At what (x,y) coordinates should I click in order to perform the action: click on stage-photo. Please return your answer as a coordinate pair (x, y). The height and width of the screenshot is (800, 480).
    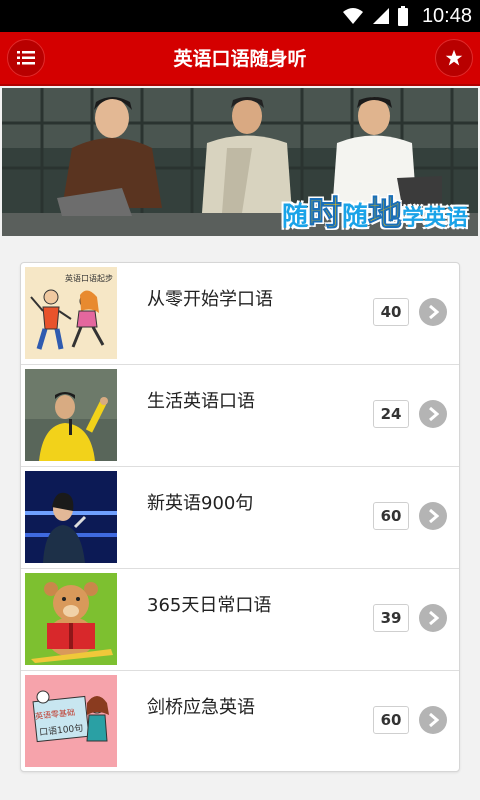
    Looking at the image, I should click on (71, 517).